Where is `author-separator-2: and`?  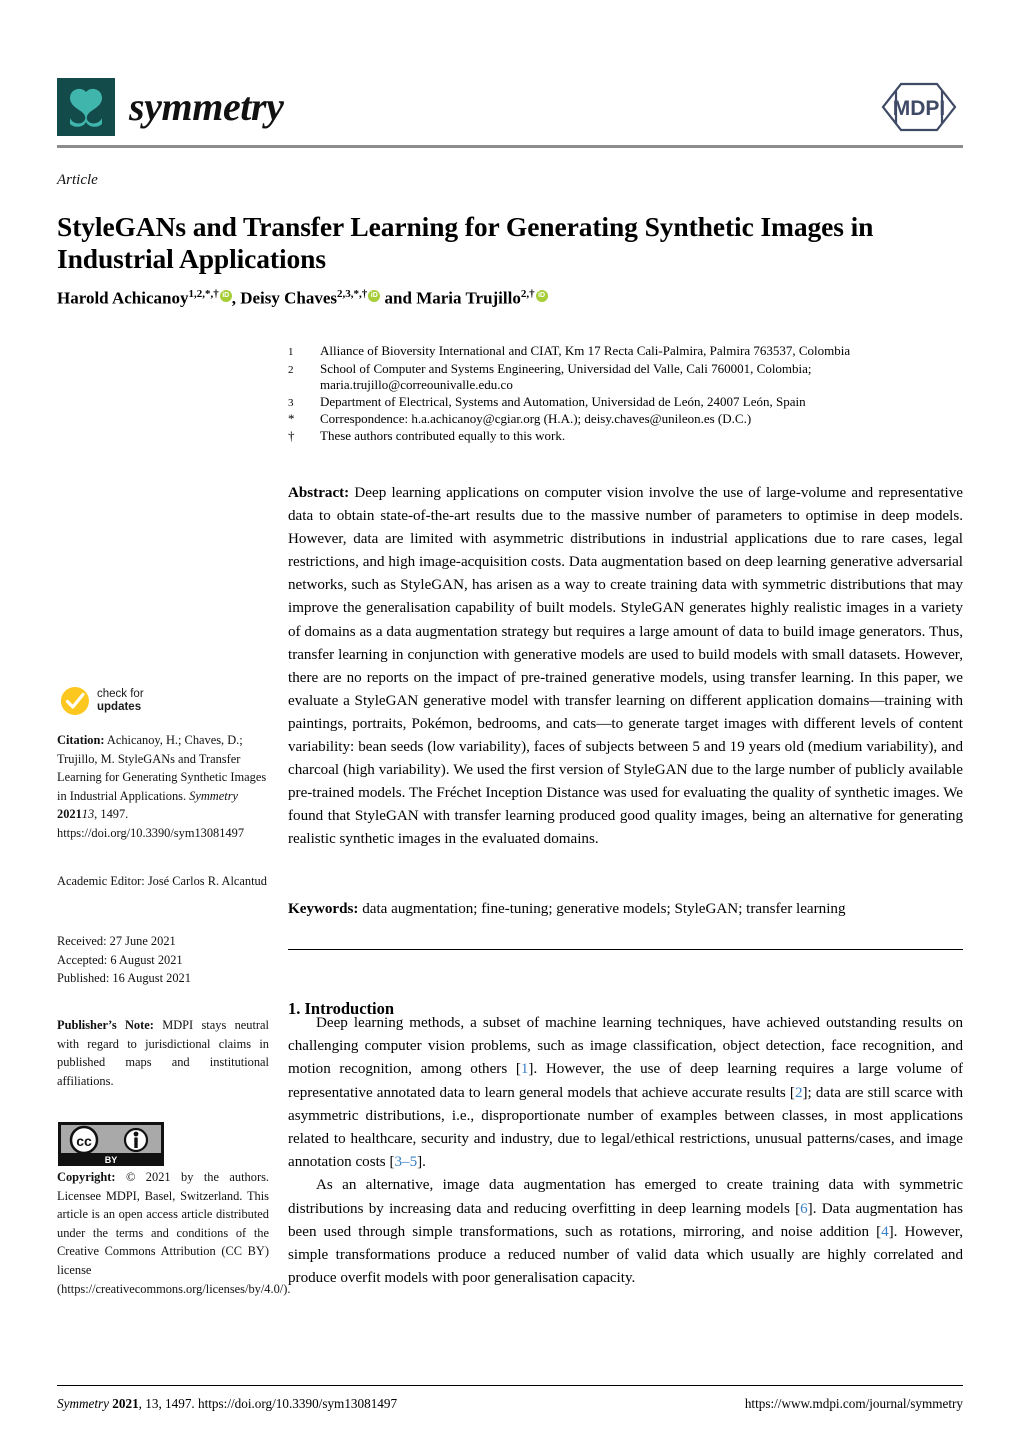 author-separator-2: and is located at coordinates (398, 298).